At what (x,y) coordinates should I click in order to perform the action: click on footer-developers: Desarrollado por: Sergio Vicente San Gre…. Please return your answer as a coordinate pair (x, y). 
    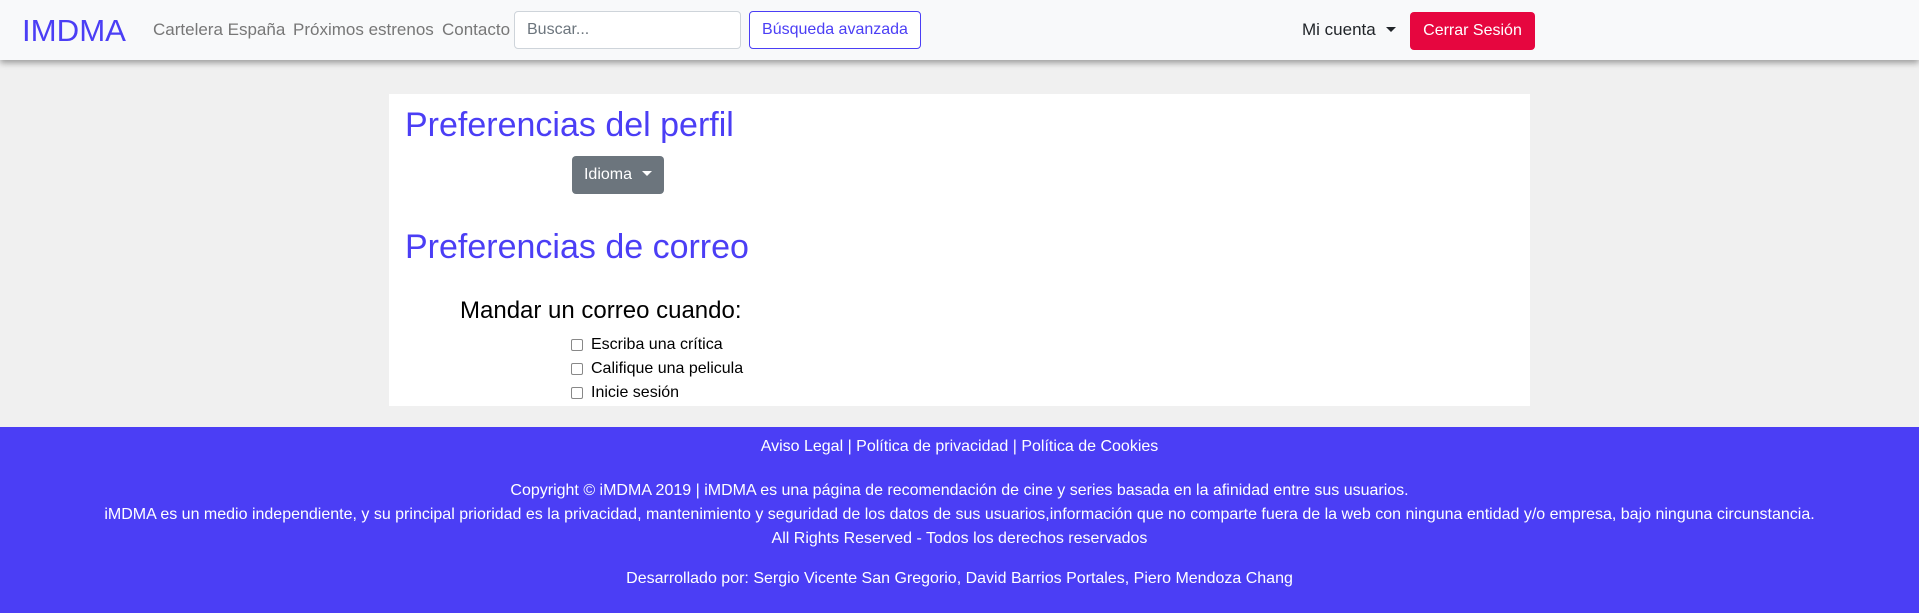
    Looking at the image, I should click on (959, 578).